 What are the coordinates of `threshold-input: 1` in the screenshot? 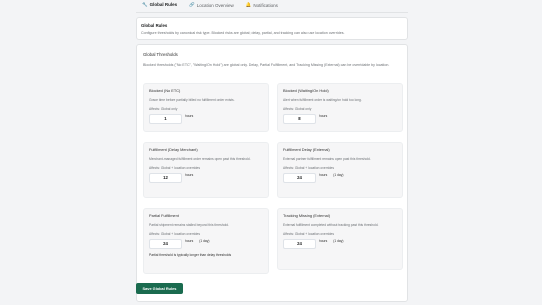 It's located at (165, 118).